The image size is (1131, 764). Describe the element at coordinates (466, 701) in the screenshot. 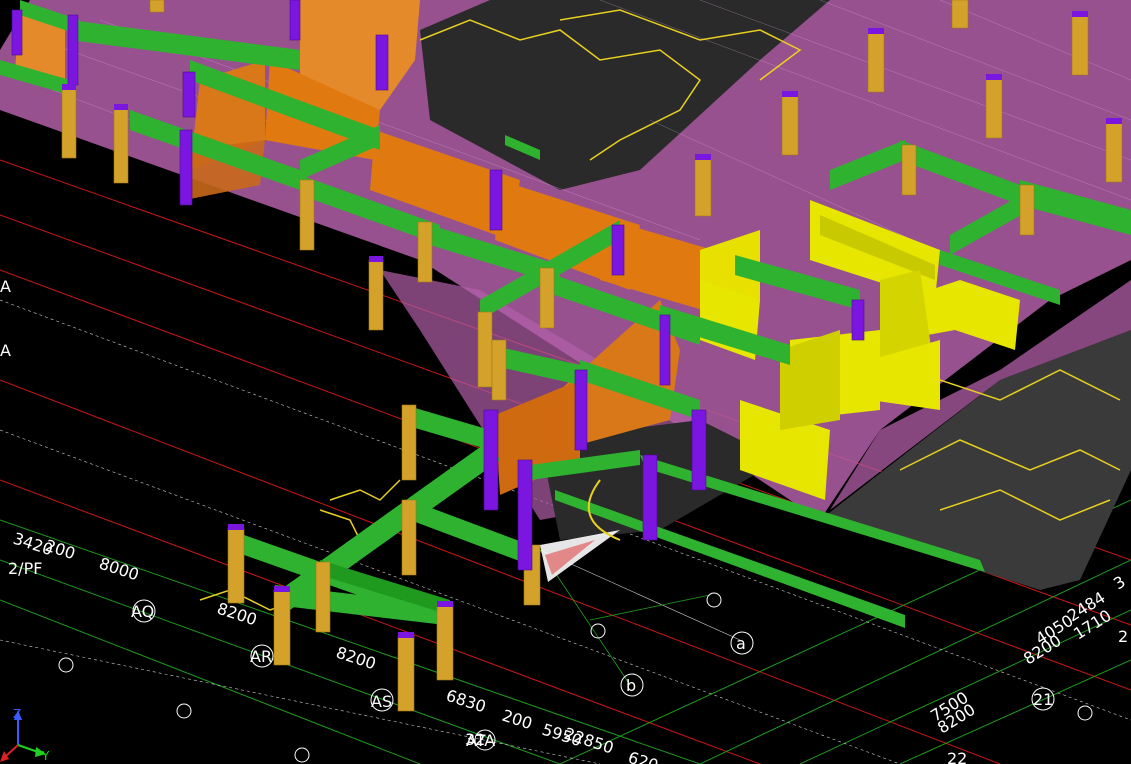

I see `dim-6830: 6830` at that location.